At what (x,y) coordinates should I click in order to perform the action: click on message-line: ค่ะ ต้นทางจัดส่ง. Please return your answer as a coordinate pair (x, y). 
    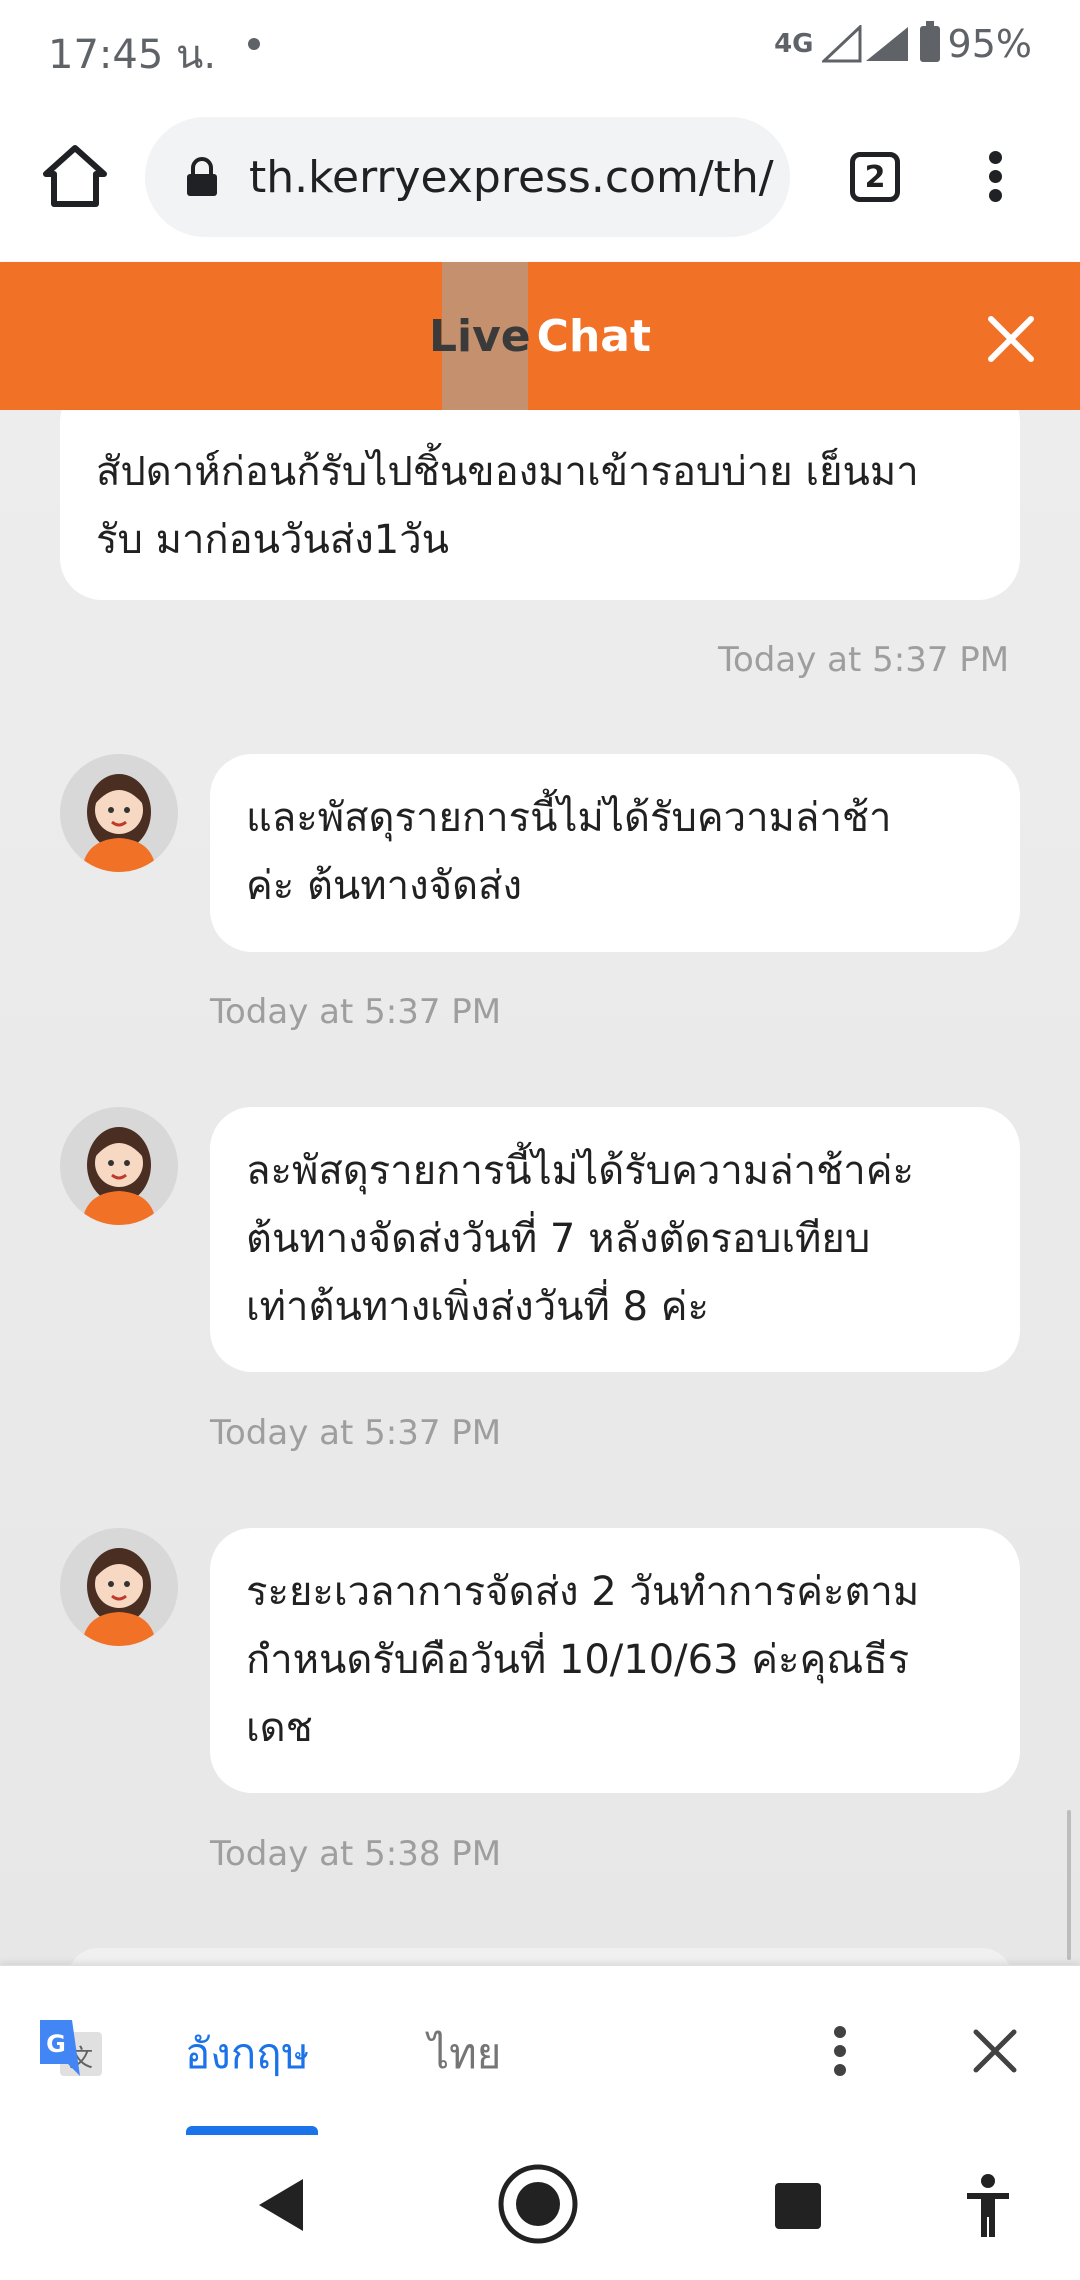
    Looking at the image, I should click on (384, 886).